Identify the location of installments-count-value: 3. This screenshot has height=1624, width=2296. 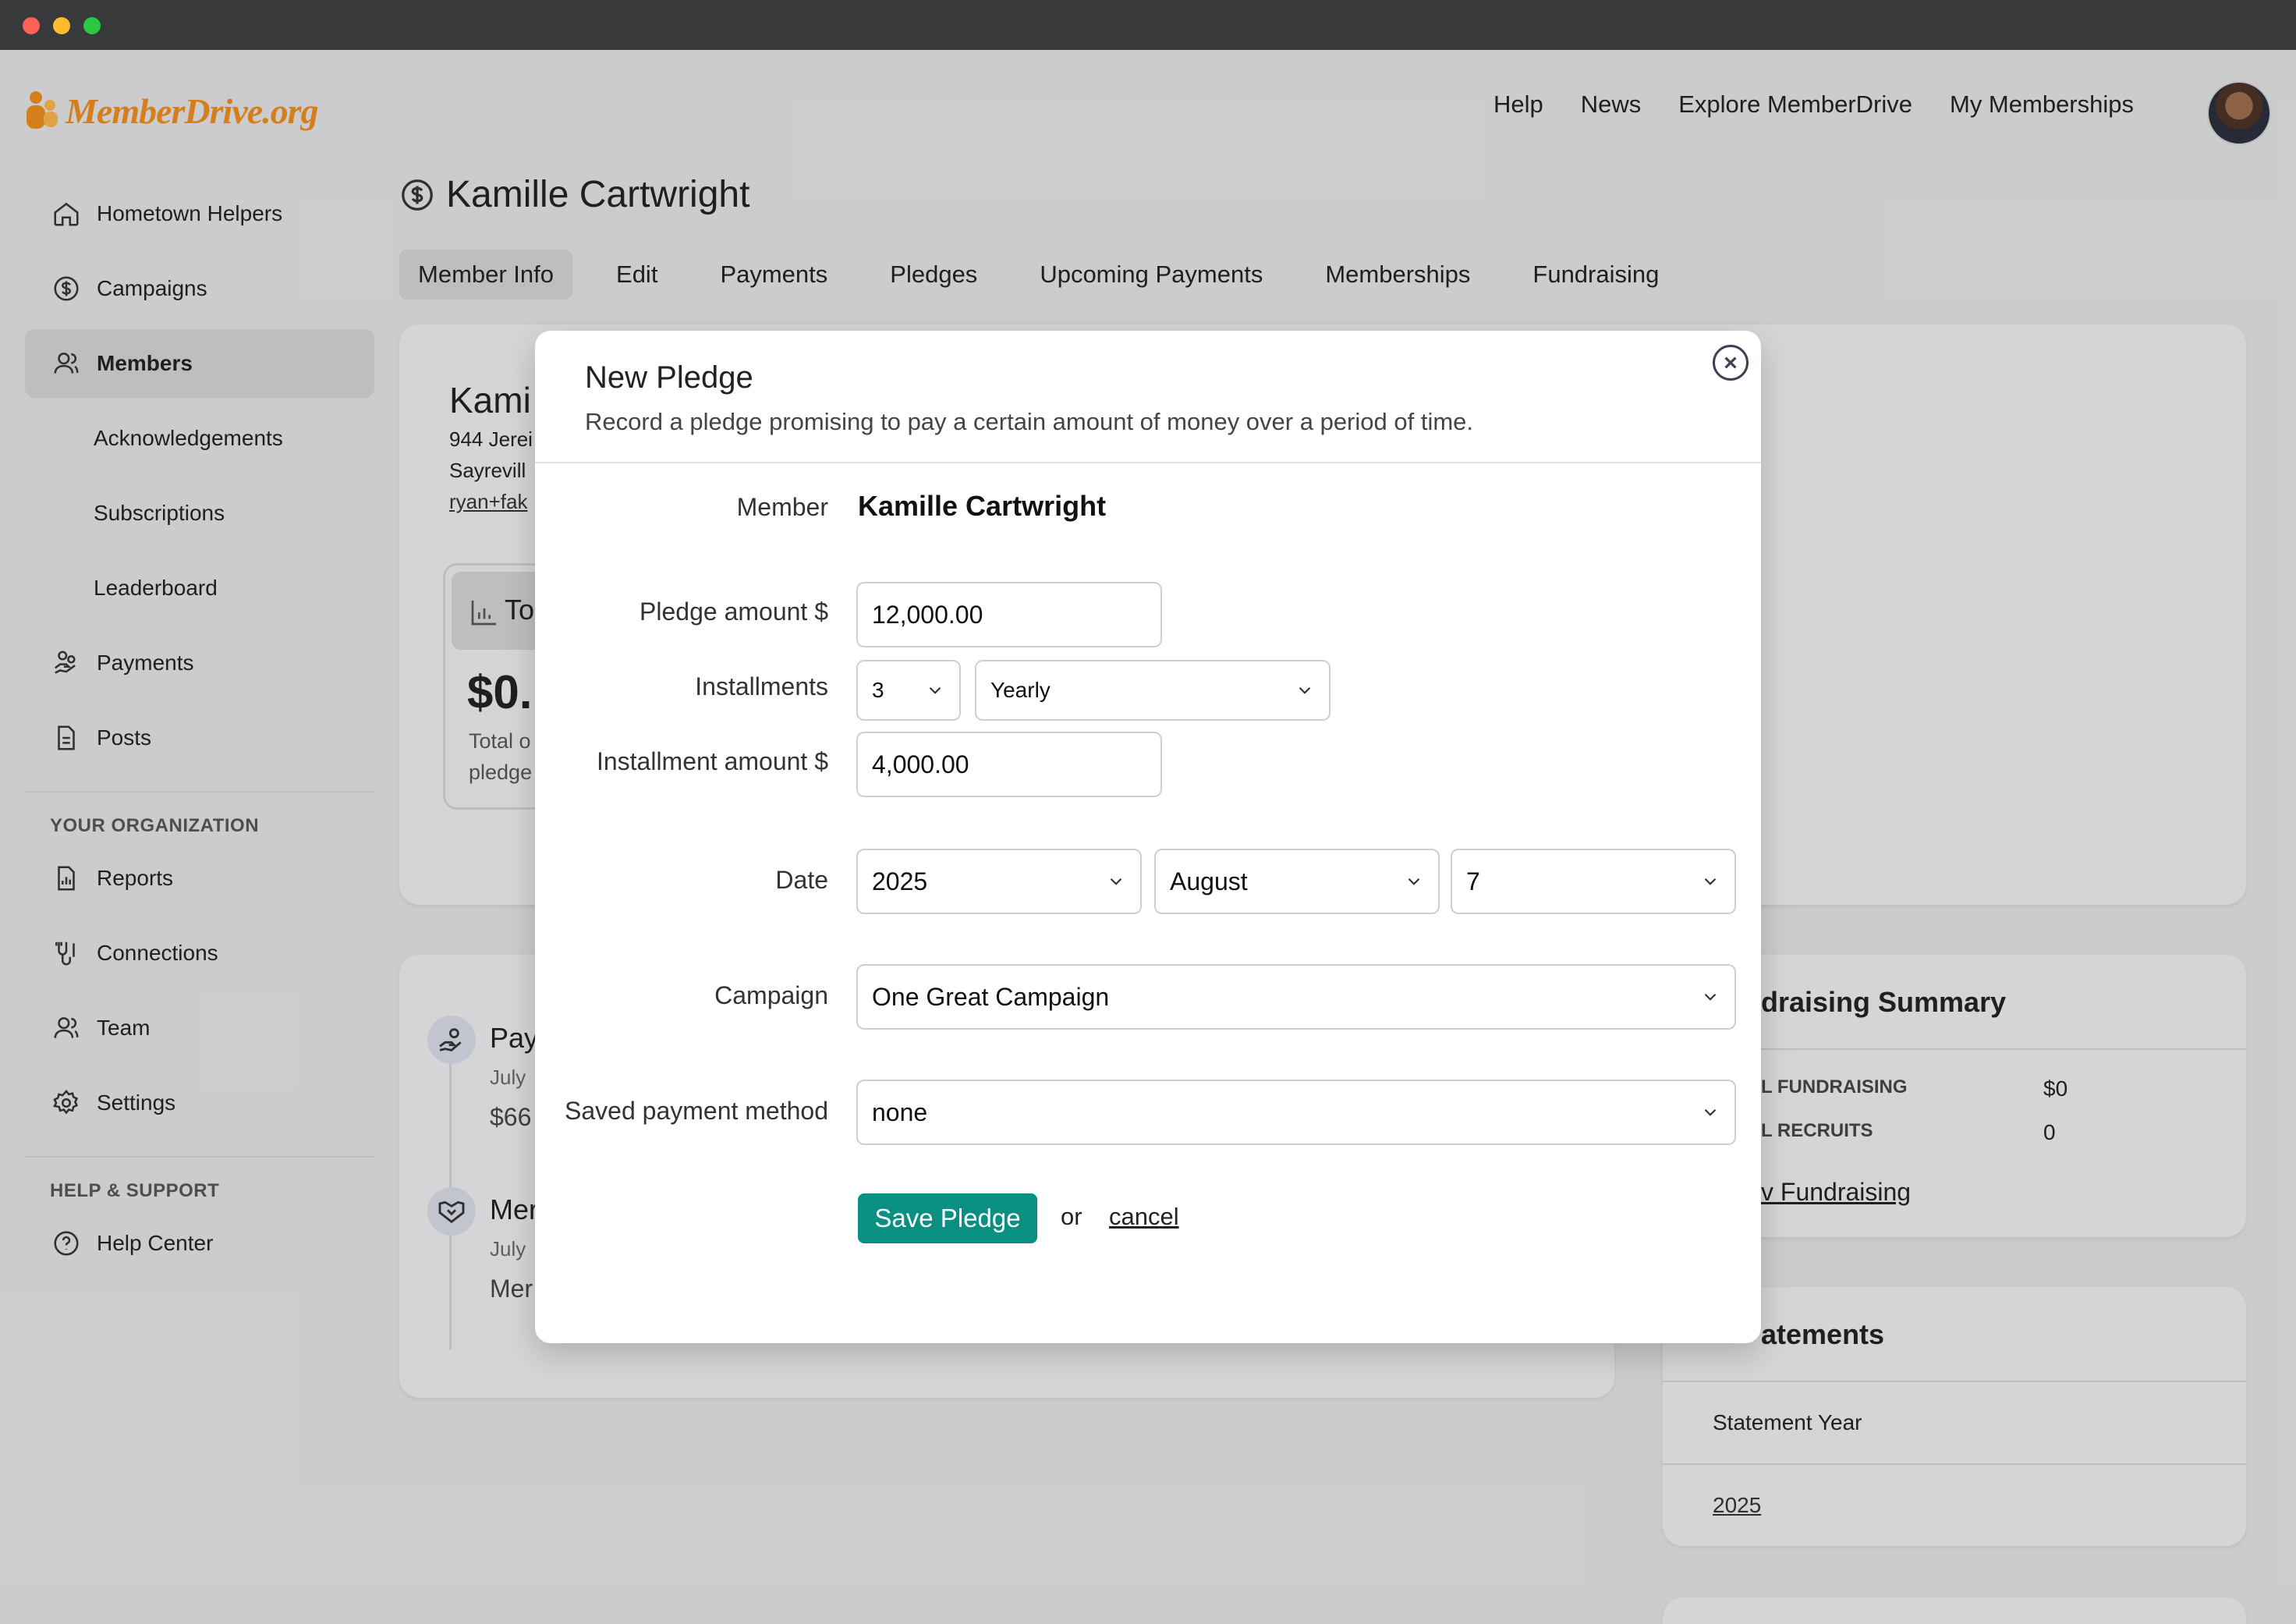
(878, 690).